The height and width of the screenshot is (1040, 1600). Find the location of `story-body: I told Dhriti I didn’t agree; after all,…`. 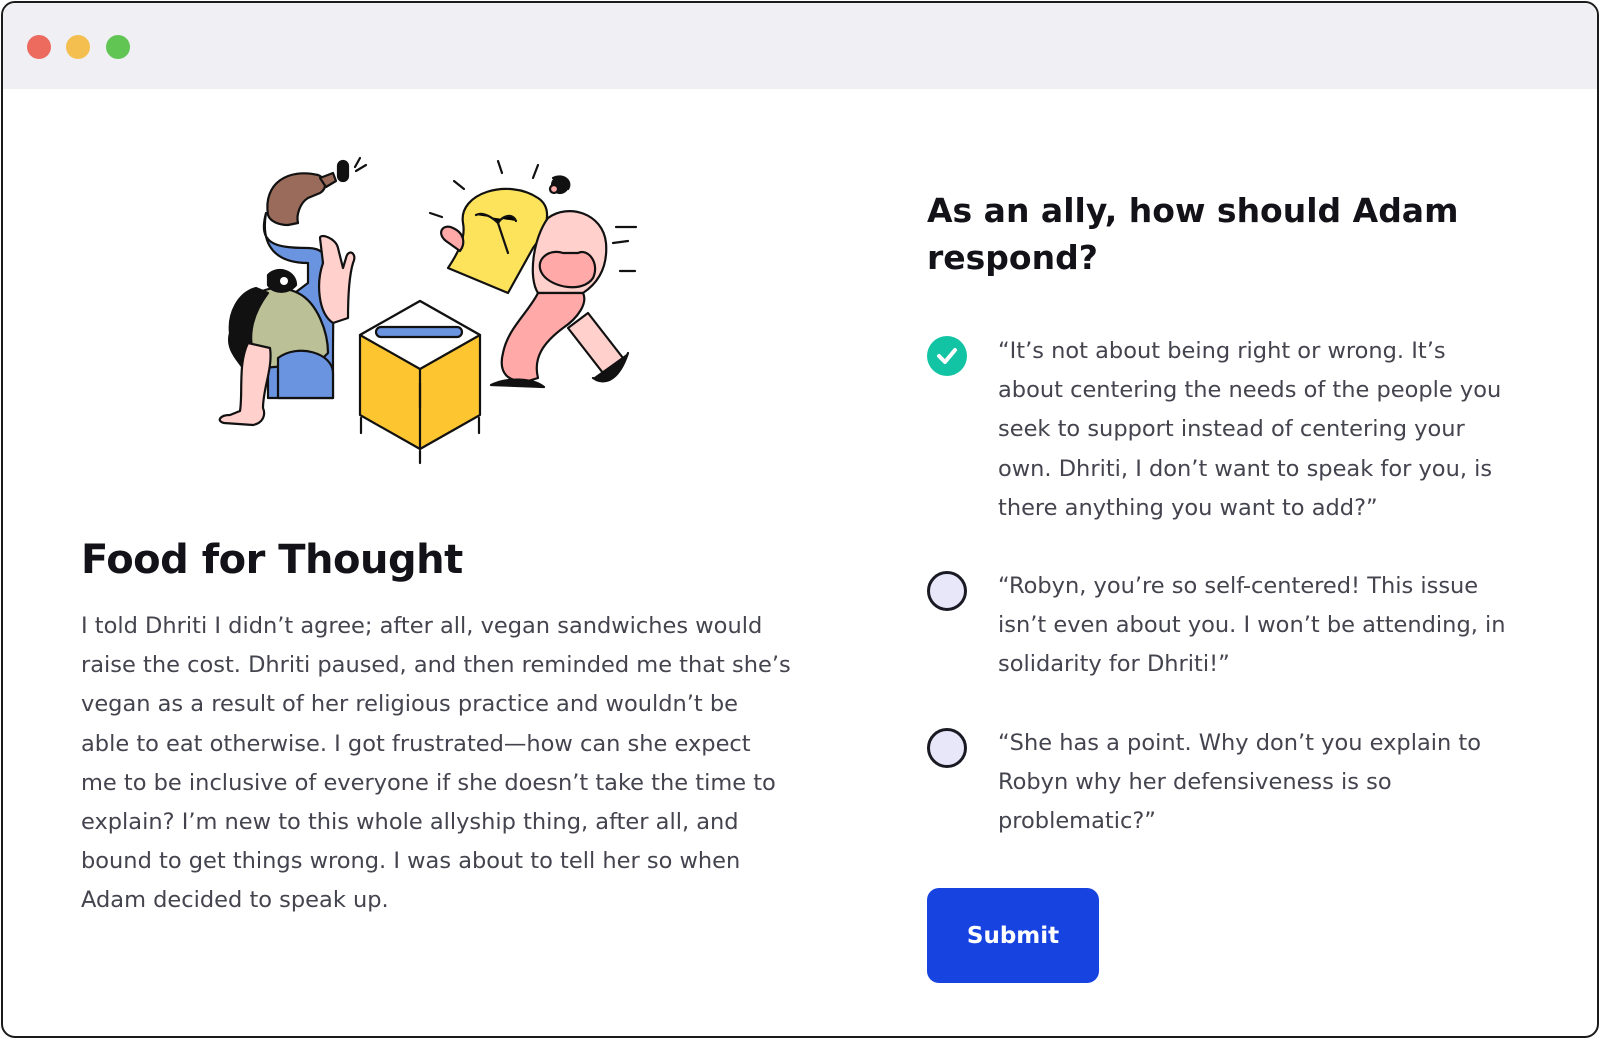

story-body: I told Dhriti I didn’t agree; after all,… is located at coordinates (436, 763).